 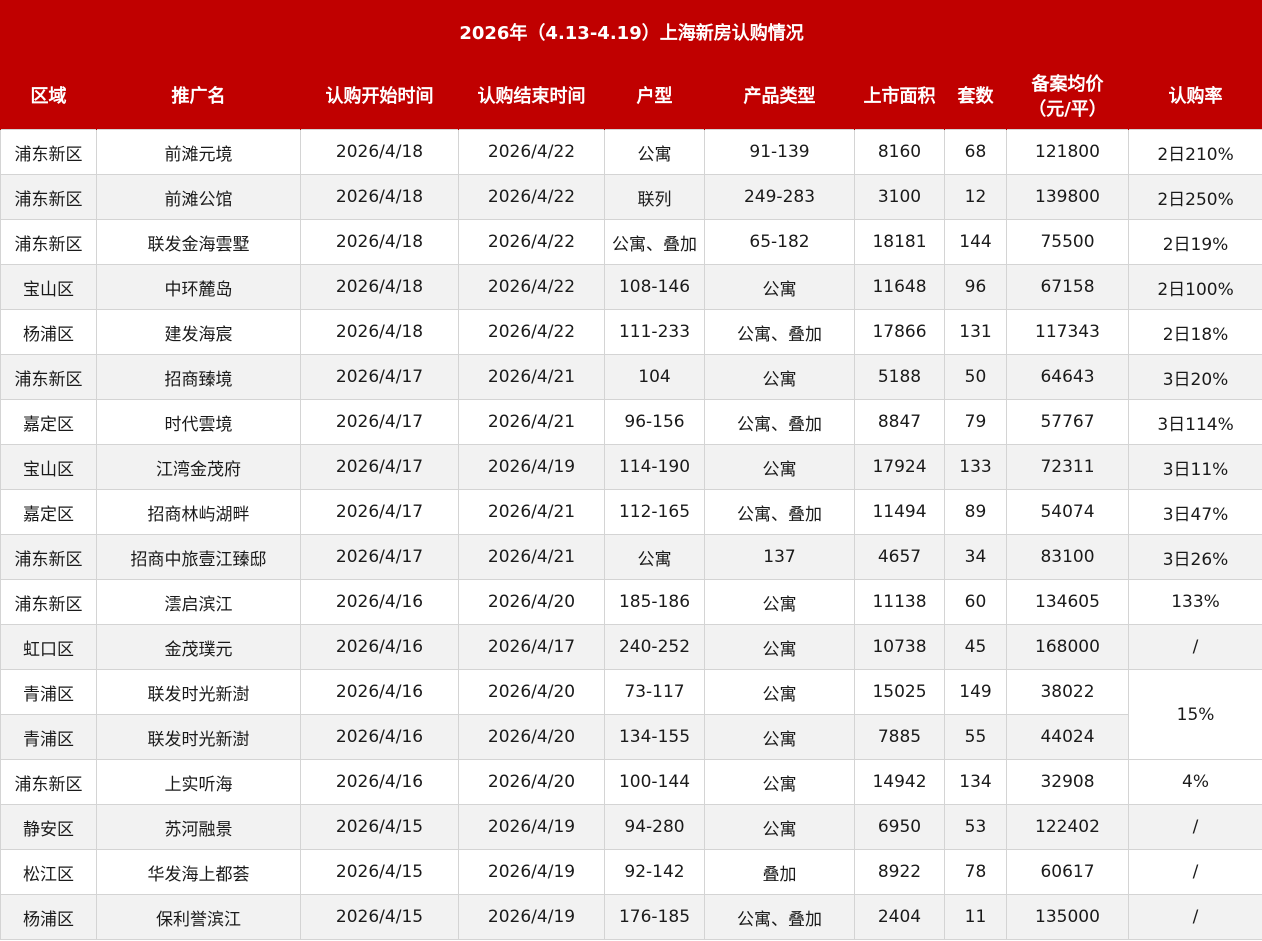 What do you see at coordinates (198, 96) in the screenshot?
I see `header-project-name: 推广名` at bounding box center [198, 96].